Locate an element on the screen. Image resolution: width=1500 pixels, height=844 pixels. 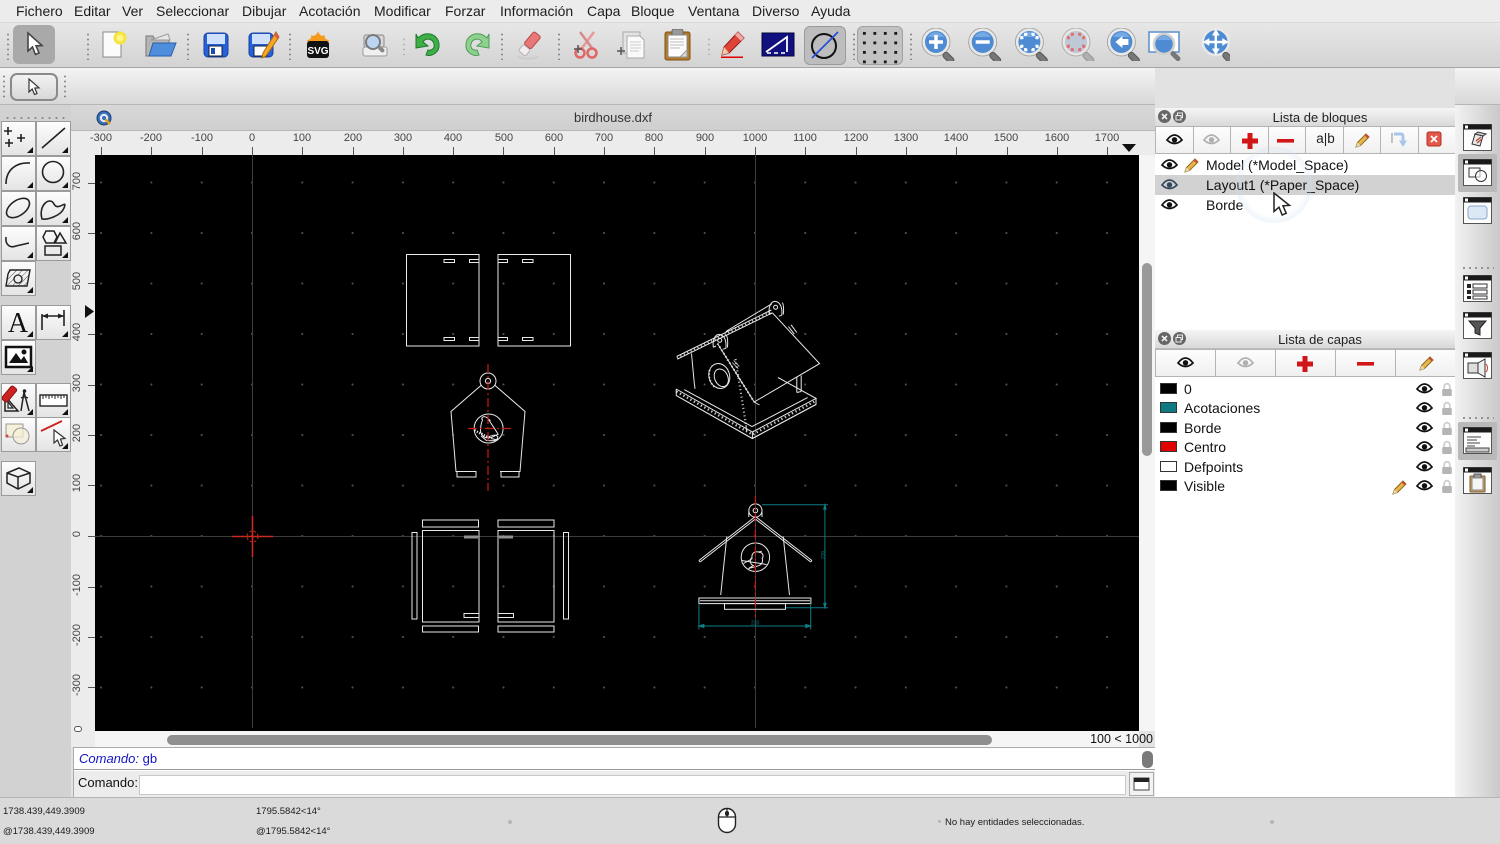
svg-text: SVG is located at coordinates (317, 51).